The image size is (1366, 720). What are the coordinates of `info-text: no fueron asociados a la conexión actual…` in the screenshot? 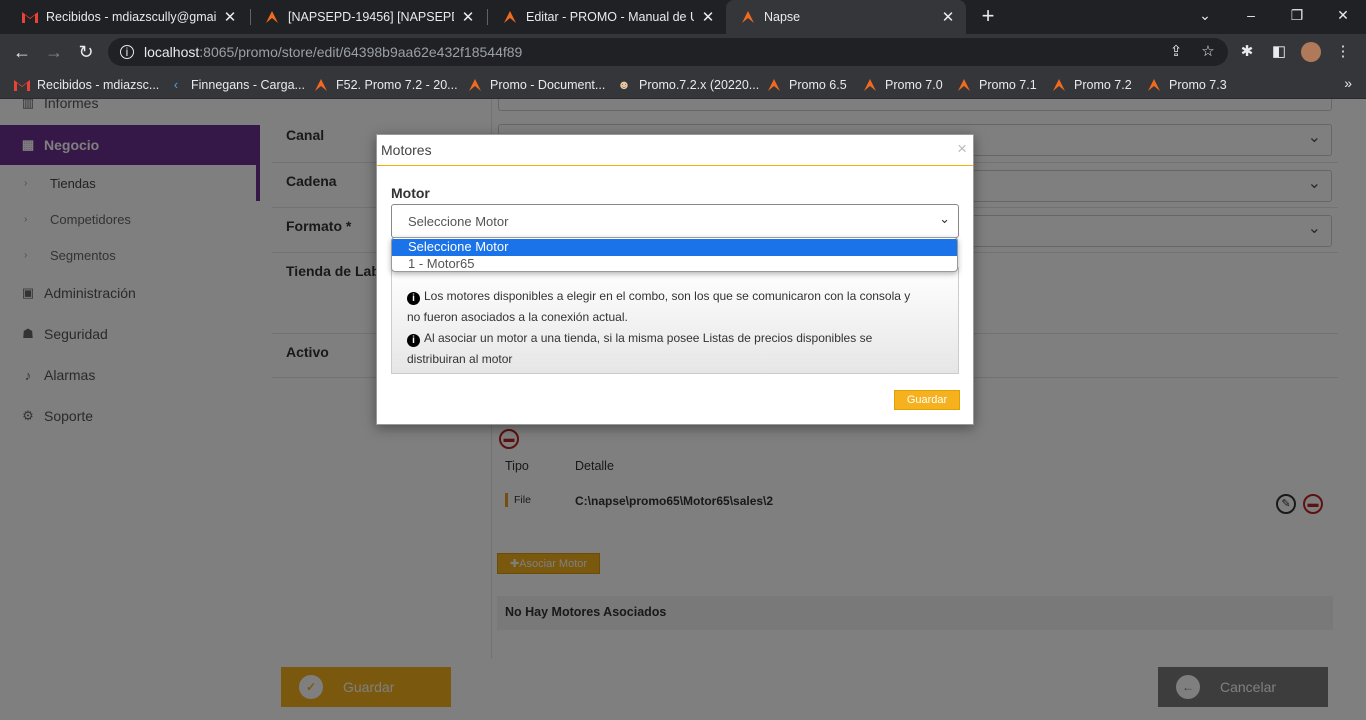 It's located at (517, 317).